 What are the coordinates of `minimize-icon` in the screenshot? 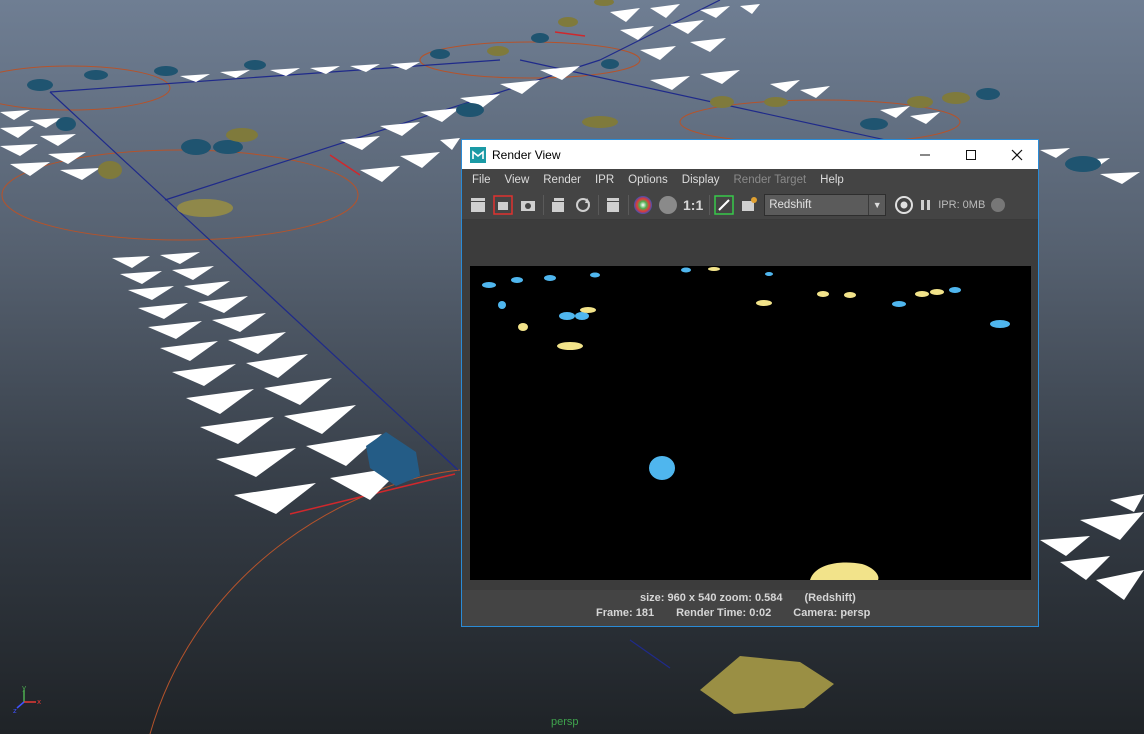 It's located at (925, 154).